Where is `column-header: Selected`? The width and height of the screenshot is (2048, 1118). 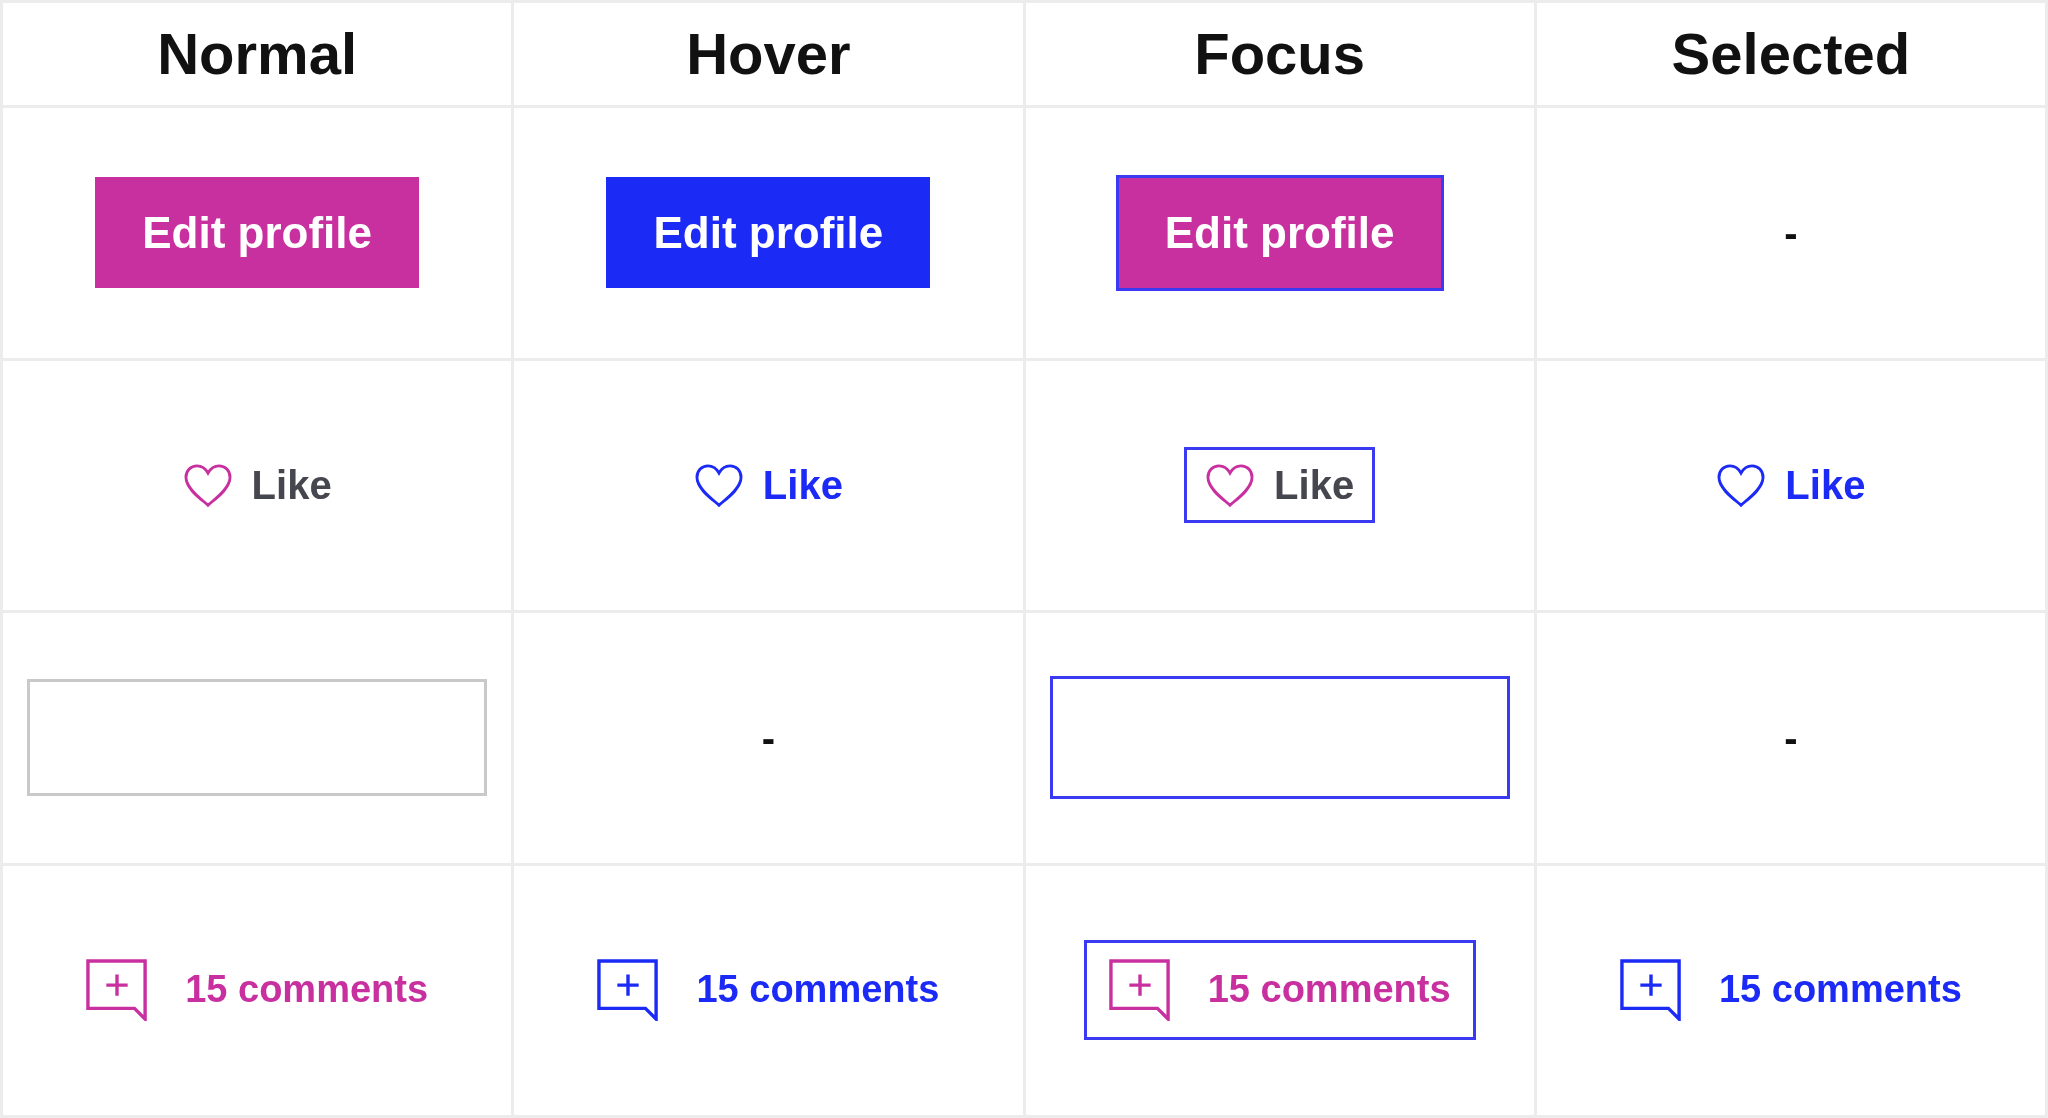 column-header: Selected is located at coordinates (1791, 54).